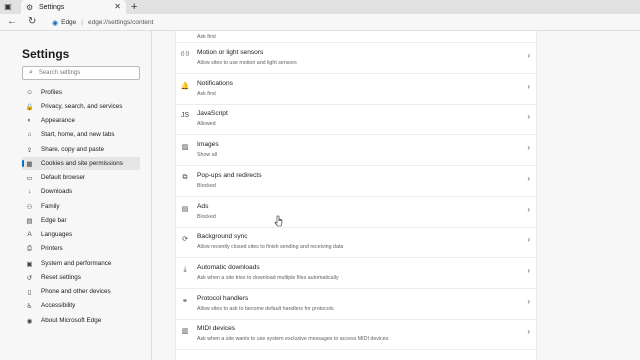 Image resolution: width=640 pixels, height=360 pixels. I want to click on sidebar-item-about-microsoft-edge: ◉ About Microsoft Edge, so click(81, 320).